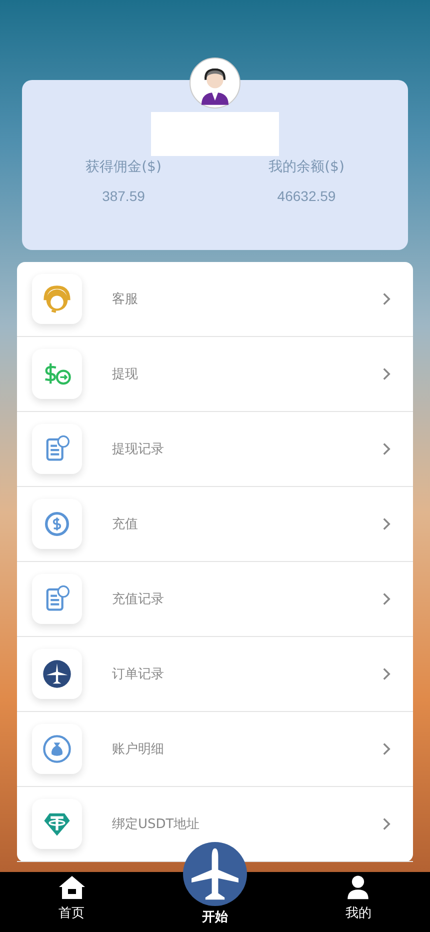  Describe the element at coordinates (72, 897) in the screenshot. I see `nav-tab: 首页` at that location.